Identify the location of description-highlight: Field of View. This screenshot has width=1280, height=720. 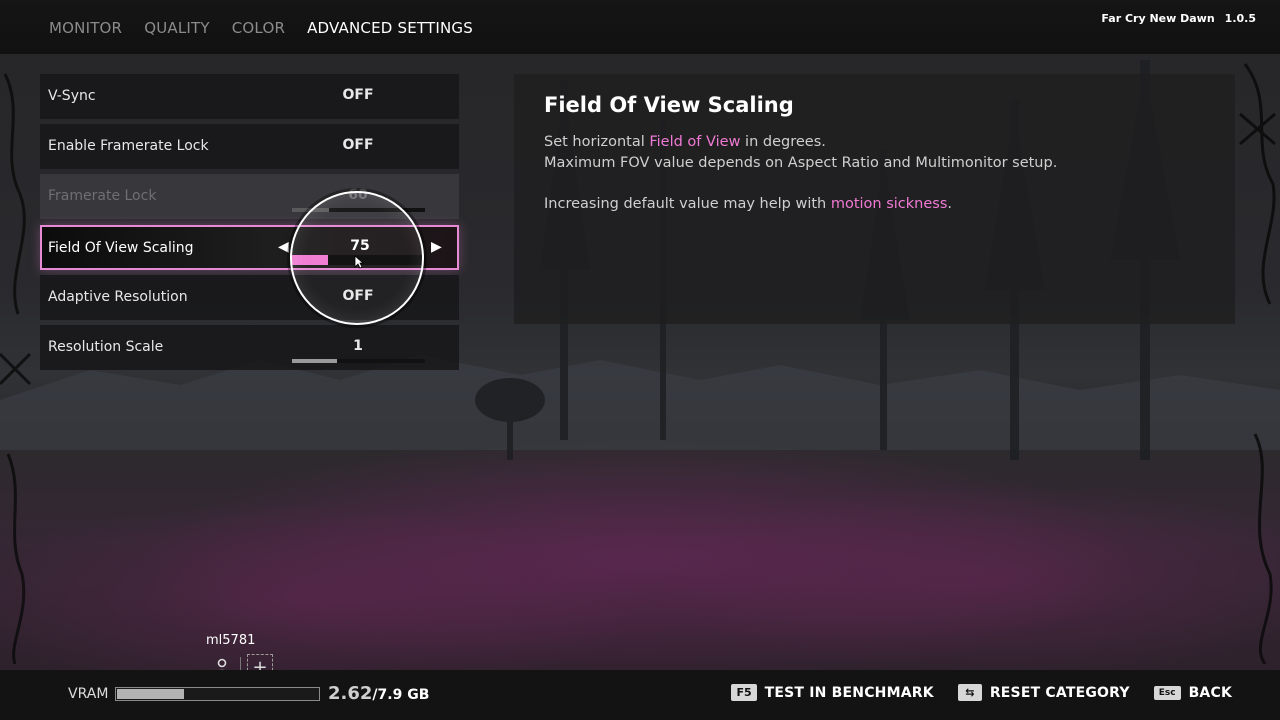
(695, 142).